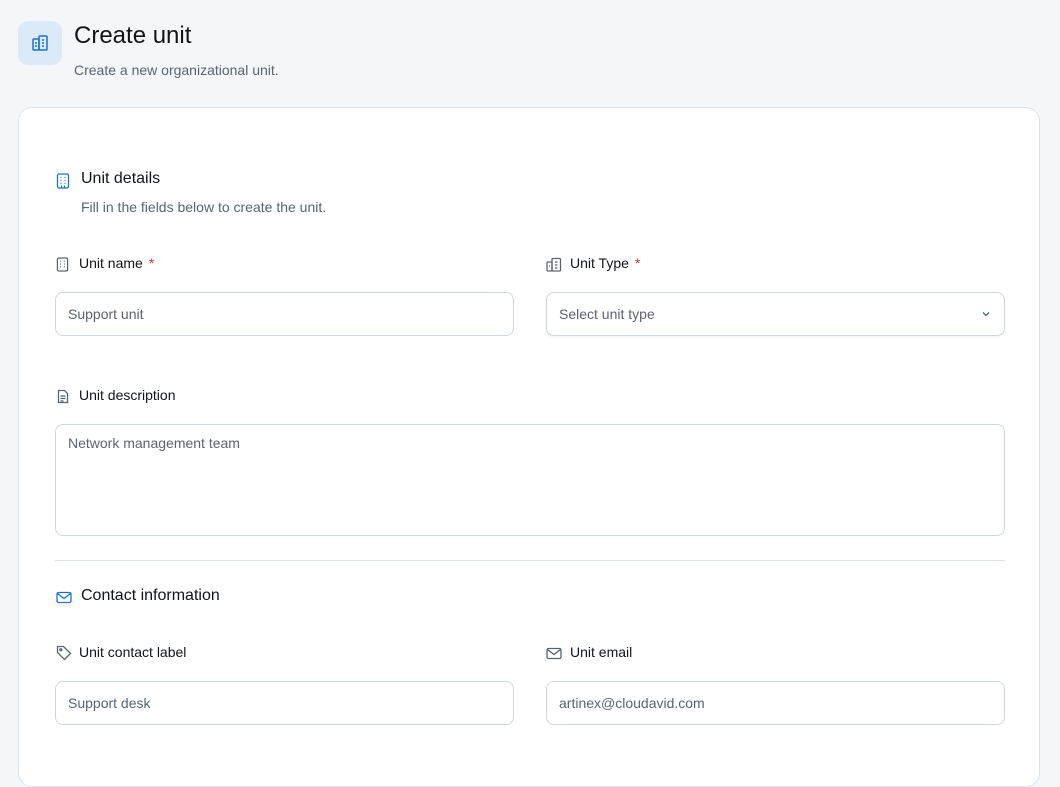 Image resolution: width=1060 pixels, height=787 pixels. I want to click on unit-email-input: artinex@cloudavid.com, so click(775, 703).